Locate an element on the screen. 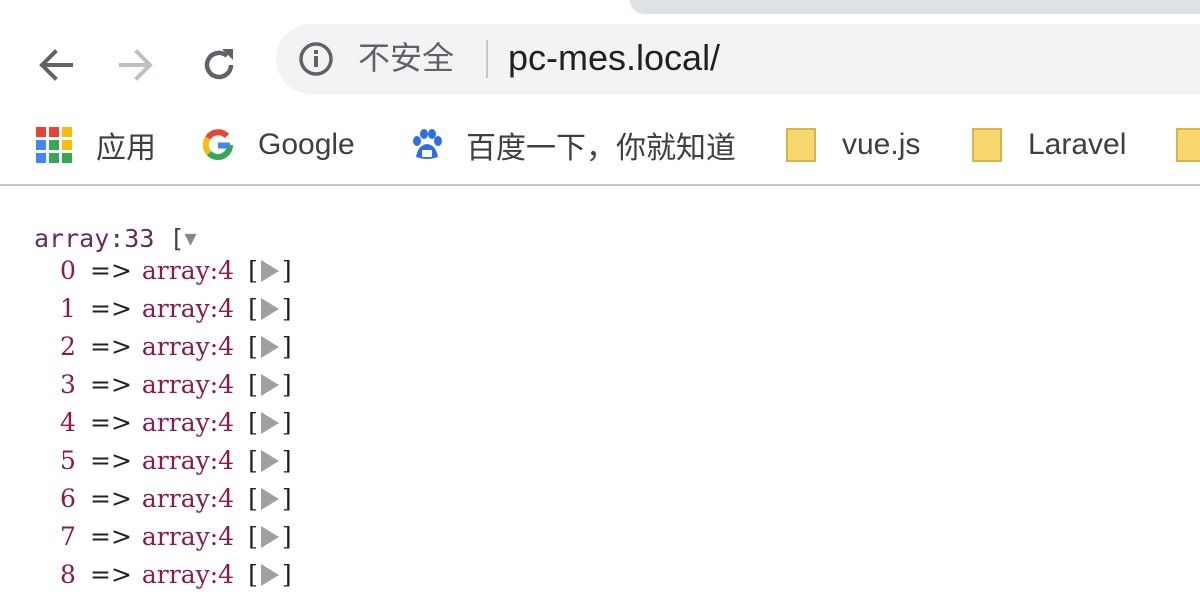 The height and width of the screenshot is (596, 1200). bookmark-folder-partial is located at coordinates (1188, 145).